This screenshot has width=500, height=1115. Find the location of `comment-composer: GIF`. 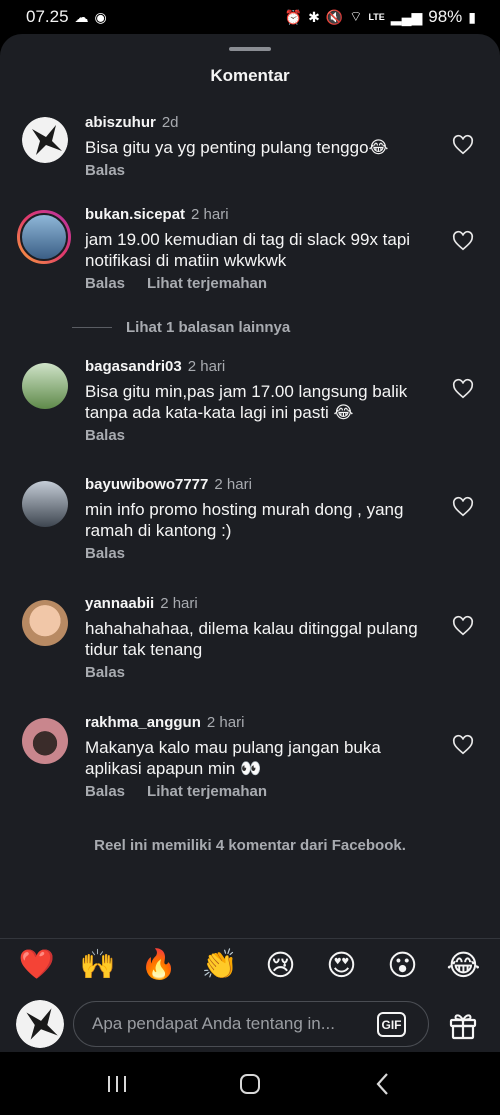

comment-composer: GIF is located at coordinates (250, 1025).